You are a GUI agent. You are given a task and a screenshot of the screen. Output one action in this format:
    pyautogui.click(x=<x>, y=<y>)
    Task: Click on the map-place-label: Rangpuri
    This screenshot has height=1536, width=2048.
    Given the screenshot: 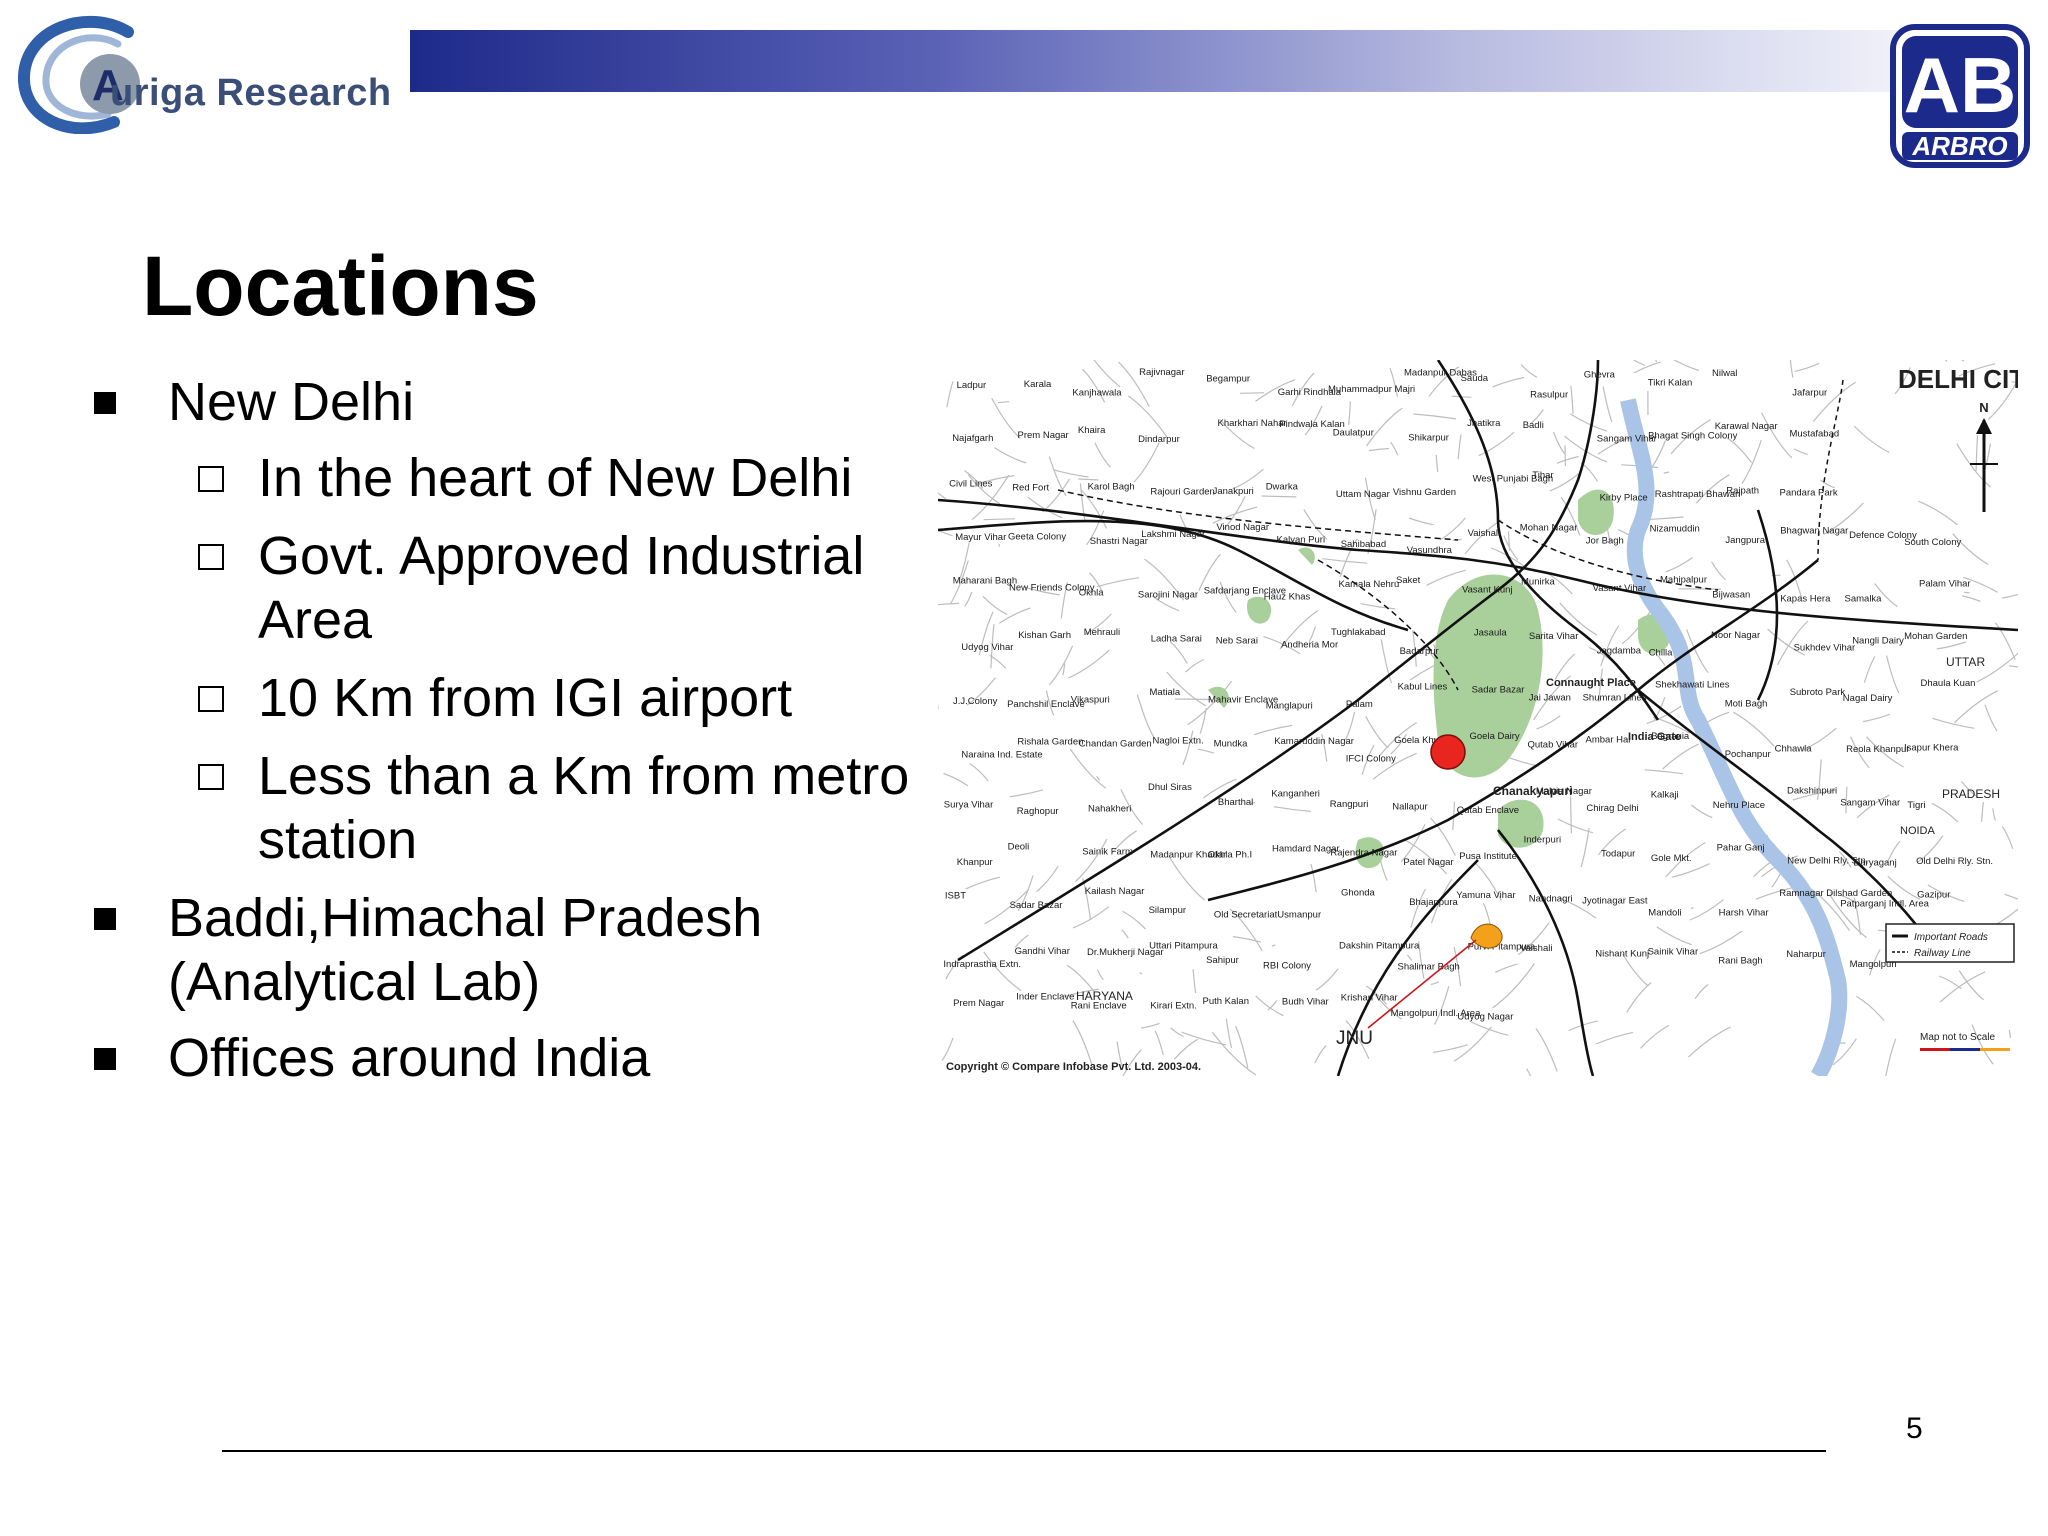 What is the action you would take?
    pyautogui.click(x=1349, y=804)
    